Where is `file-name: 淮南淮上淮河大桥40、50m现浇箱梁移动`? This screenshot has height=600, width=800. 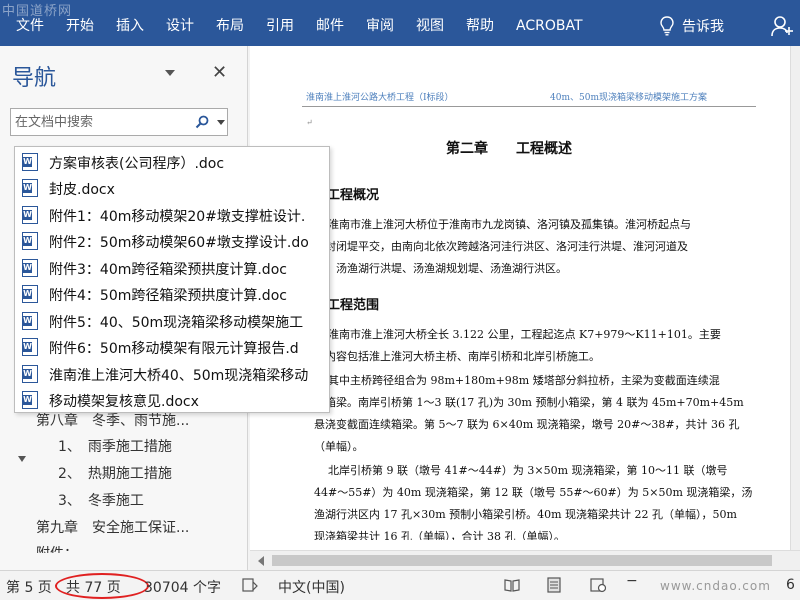
file-name: 淮南淮上淮河大桥40、50m现浇箱梁移动 is located at coordinates (179, 376).